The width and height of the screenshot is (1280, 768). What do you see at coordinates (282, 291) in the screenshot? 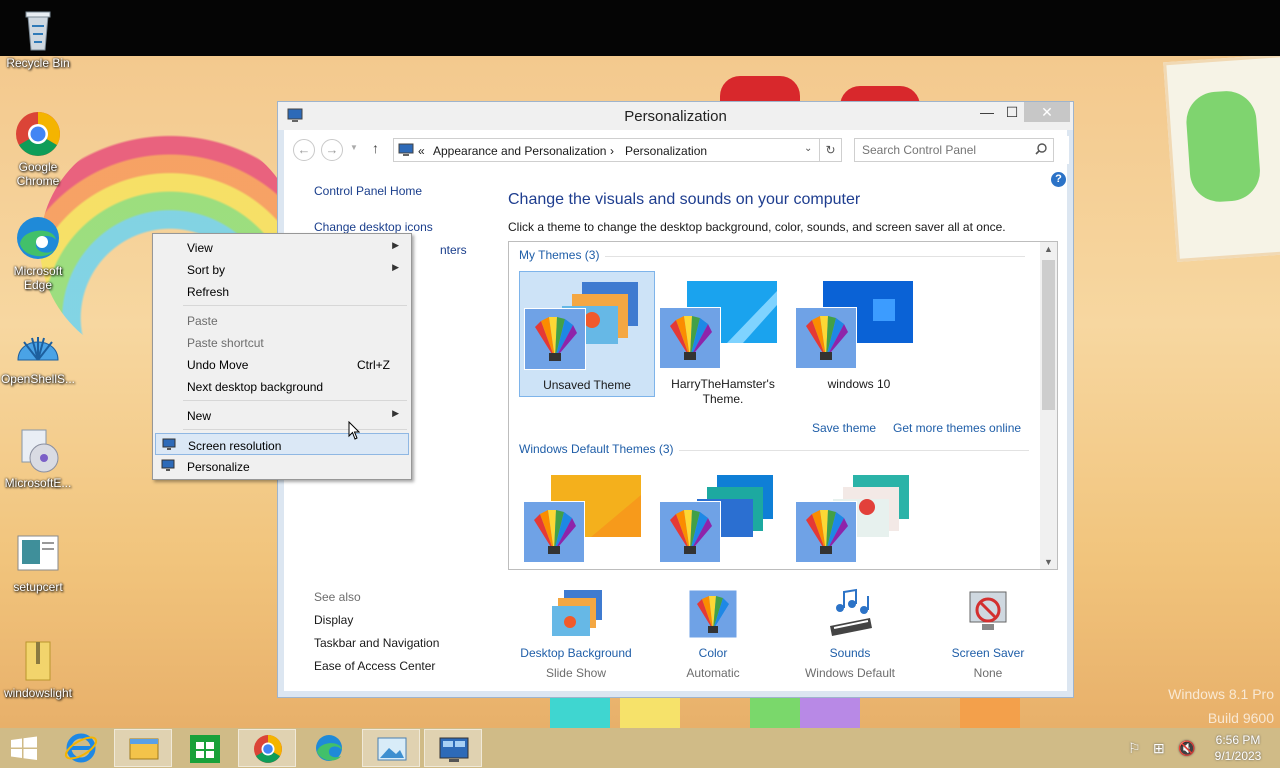
I see `menu-item-refresh: Refresh` at bounding box center [282, 291].